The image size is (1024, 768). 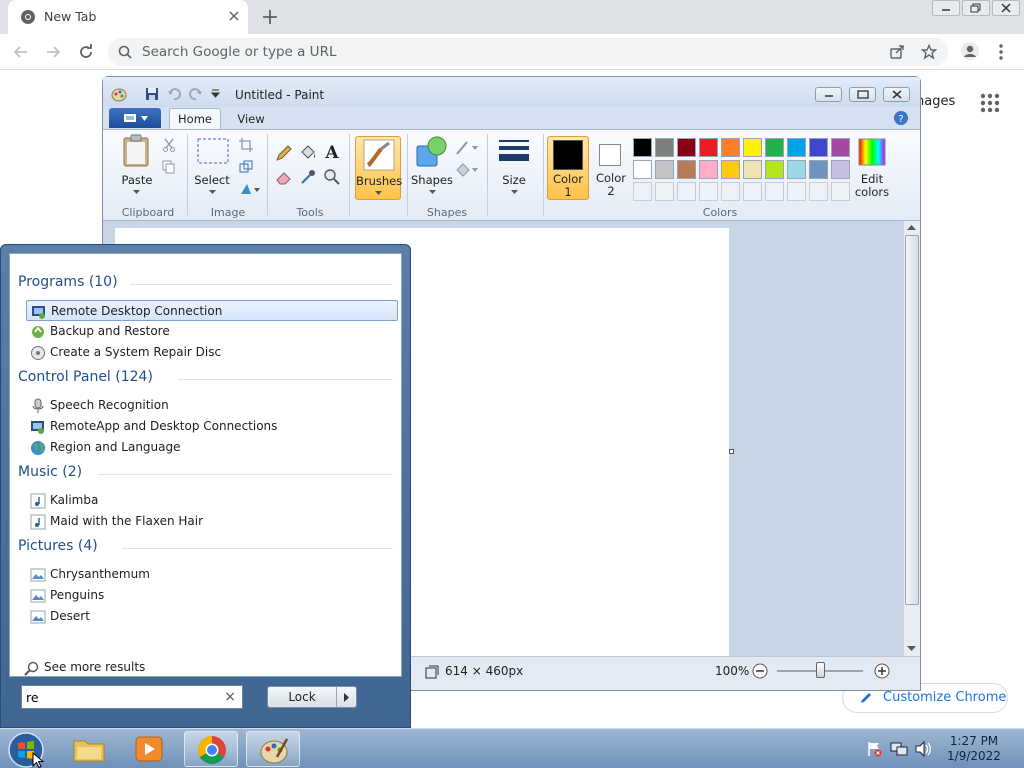 What do you see at coordinates (611, 168) in the screenshot?
I see `color2-button: Color 2` at bounding box center [611, 168].